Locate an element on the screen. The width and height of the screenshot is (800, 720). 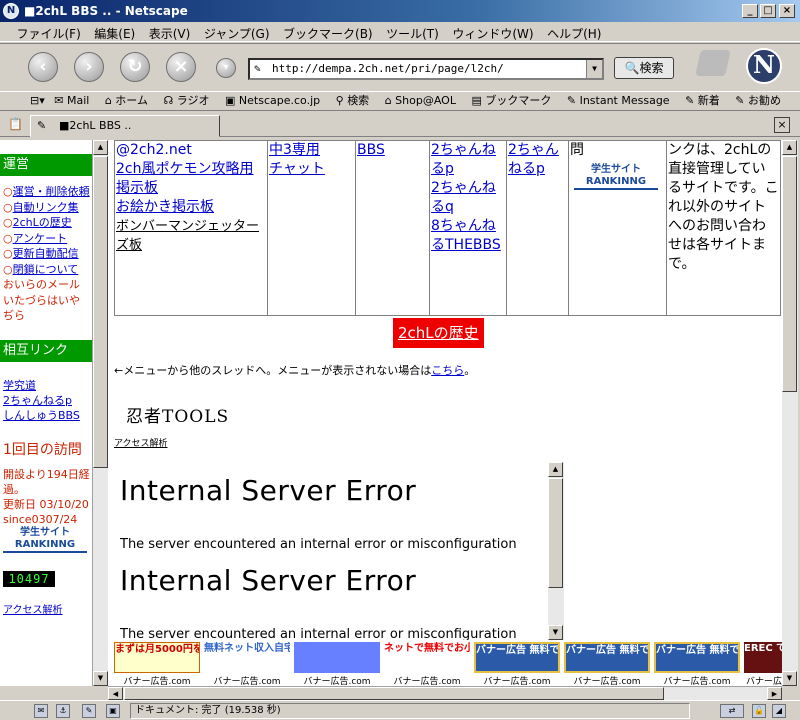
link-2channel-p: 2ちゃんねるp is located at coordinates (46, 400).